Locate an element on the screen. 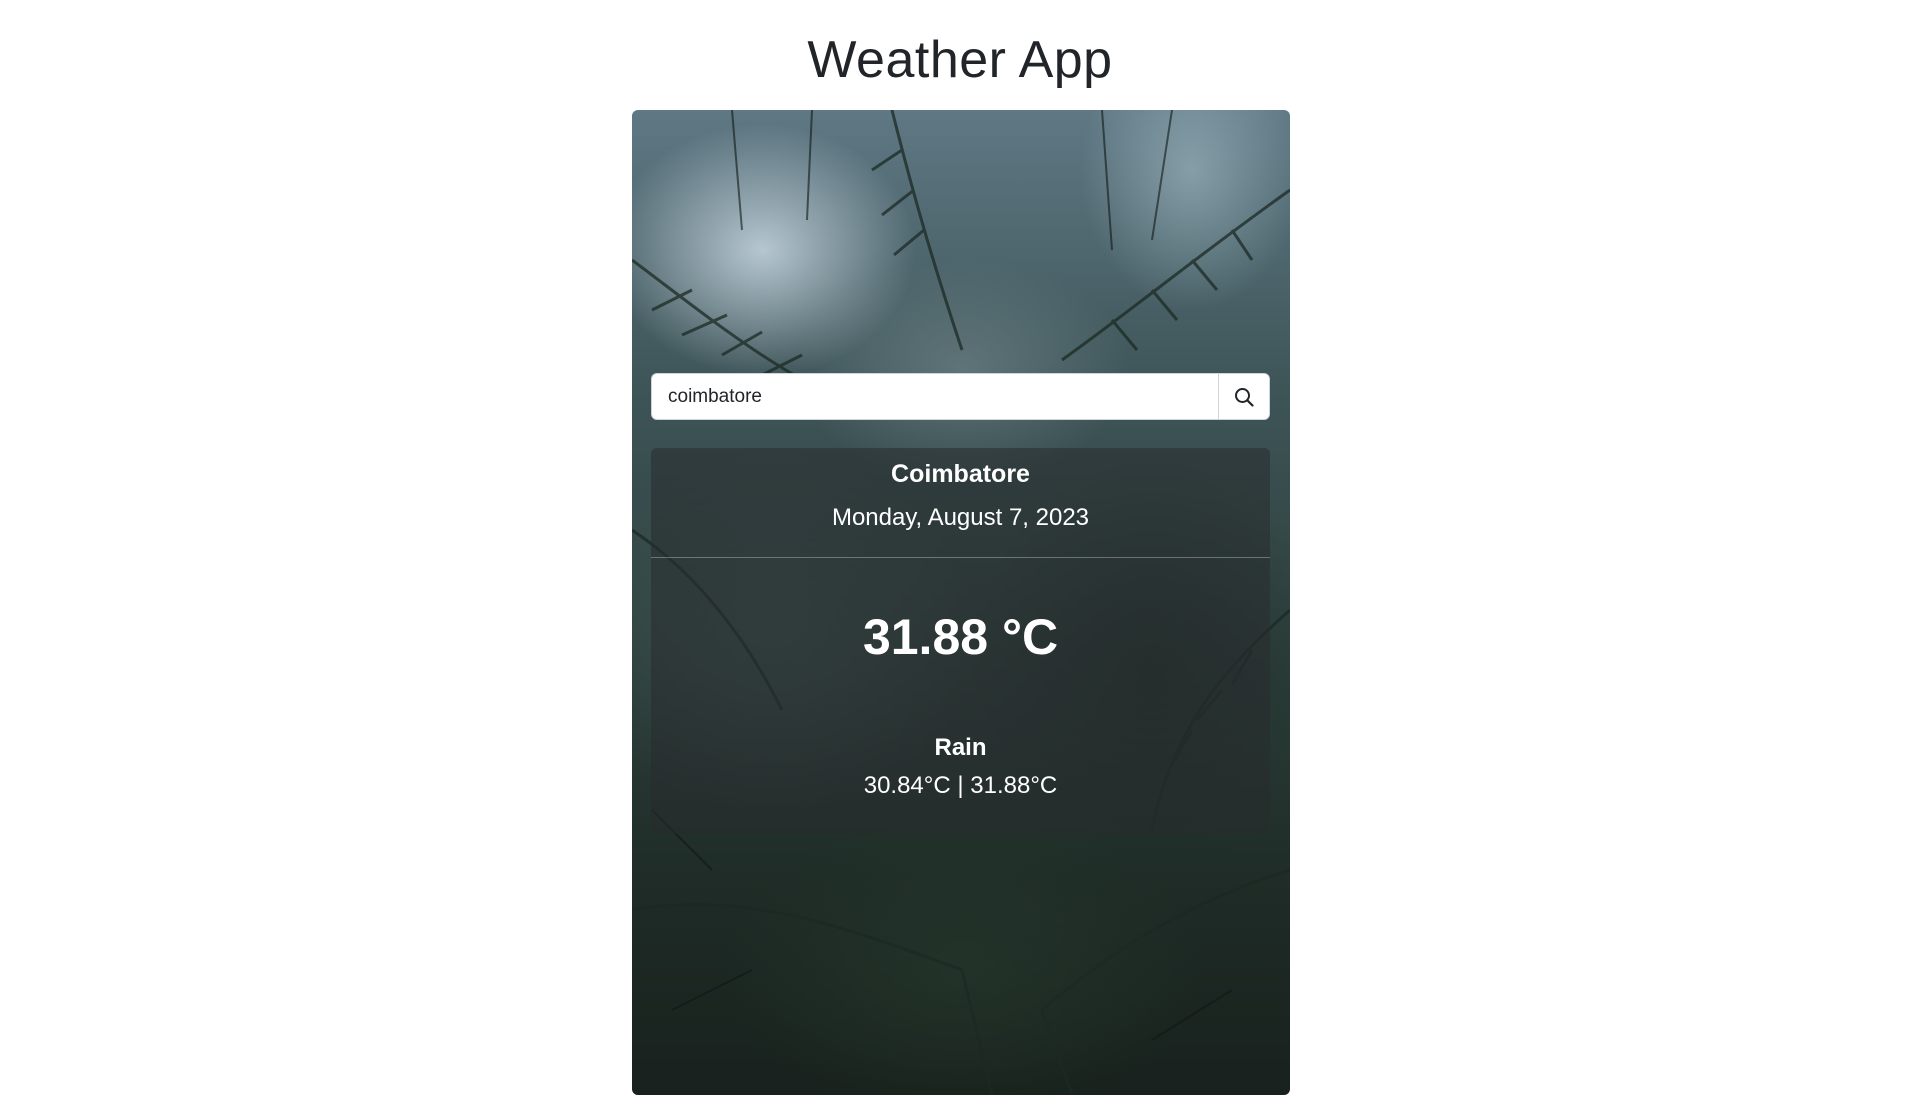 The height and width of the screenshot is (1116, 1920). min-max-temperature: 30.84°C | 31.88°C is located at coordinates (960, 785).